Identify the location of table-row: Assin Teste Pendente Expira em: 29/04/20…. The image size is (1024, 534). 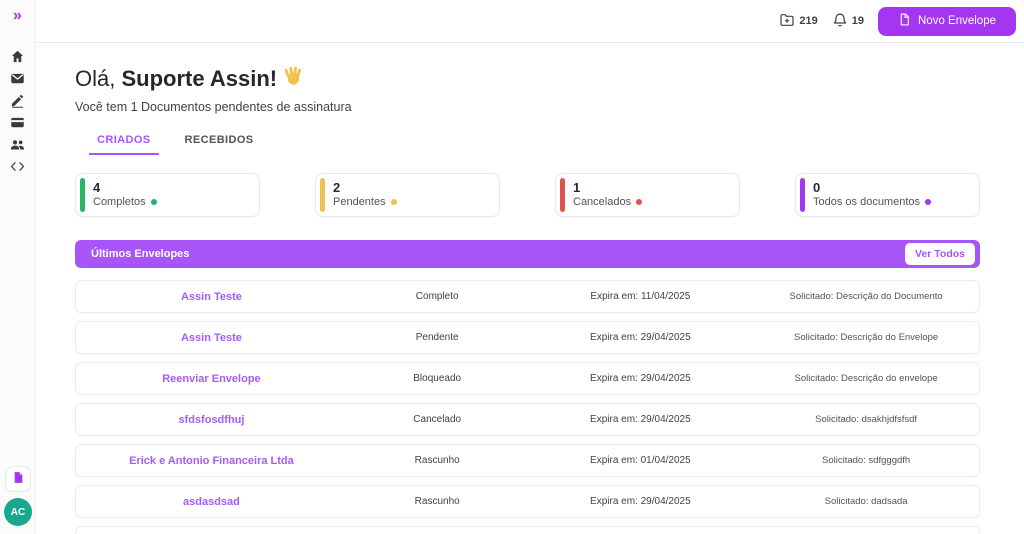
(527, 337).